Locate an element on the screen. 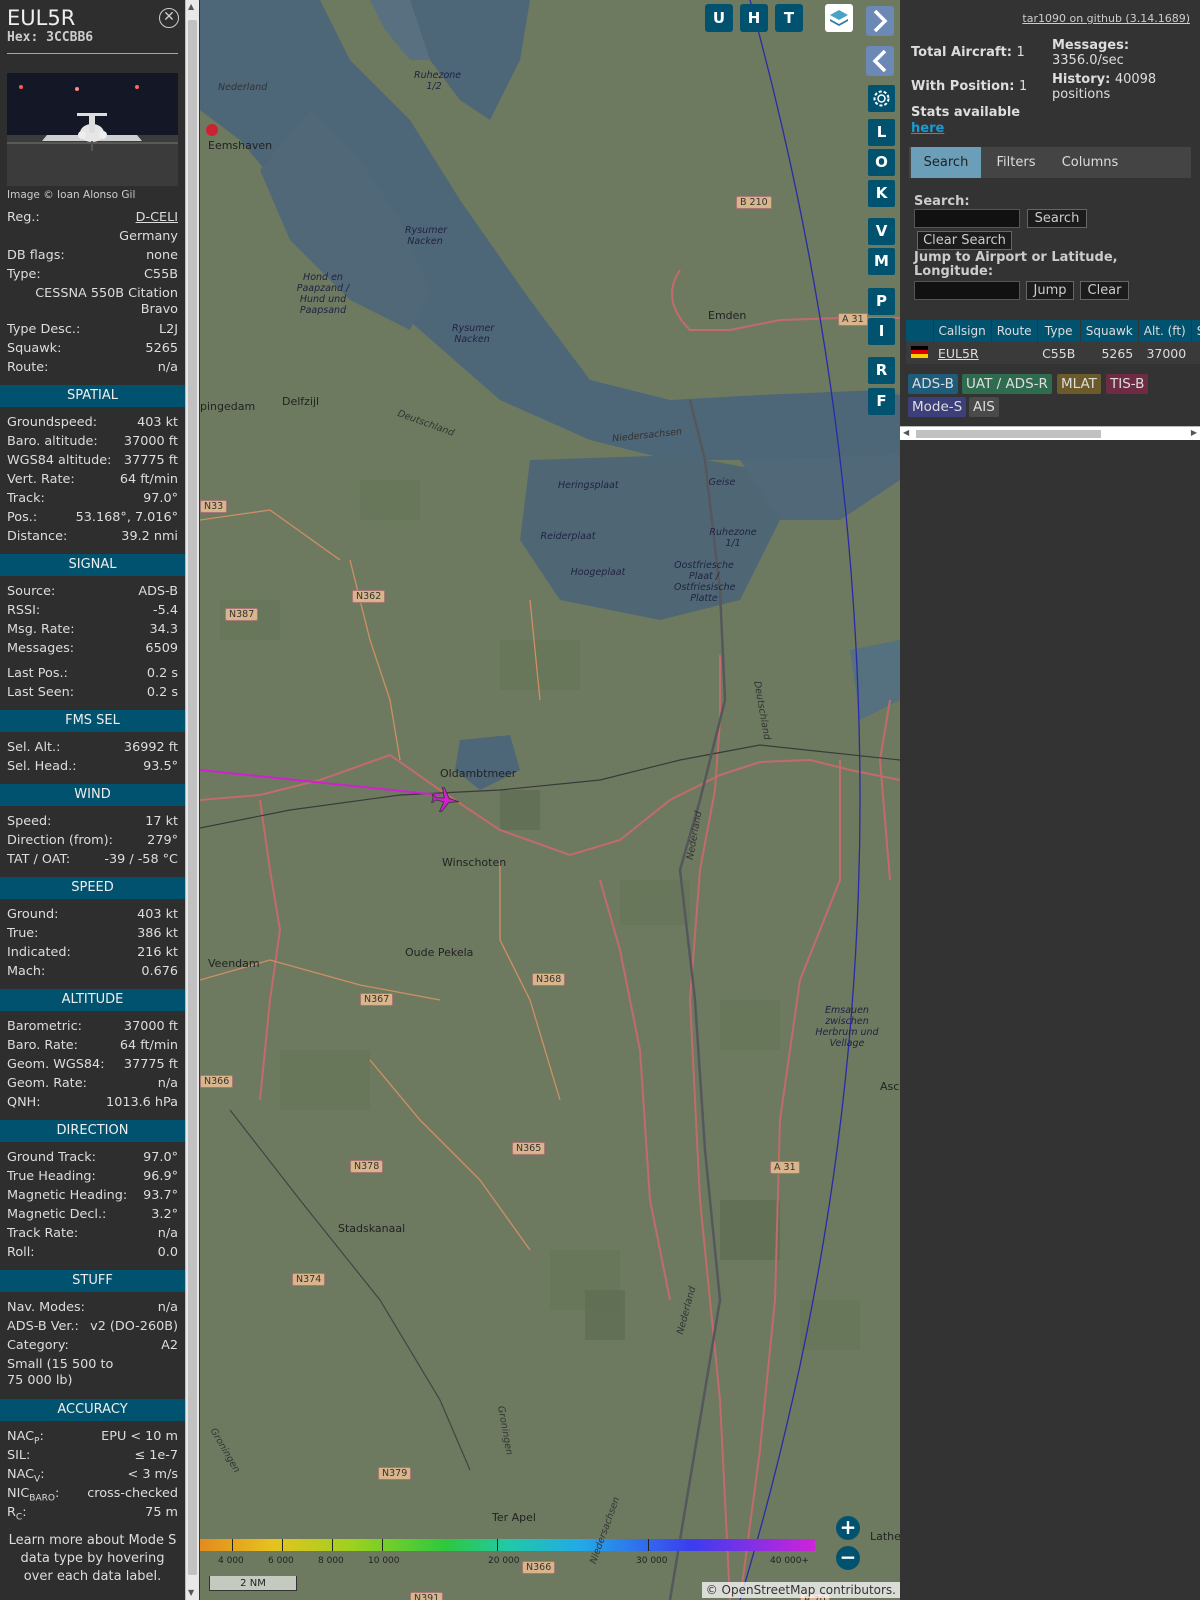 Image resolution: width=1200 pixels, height=1600 pixels. column-header-callsign: Callsign is located at coordinates (962, 331).